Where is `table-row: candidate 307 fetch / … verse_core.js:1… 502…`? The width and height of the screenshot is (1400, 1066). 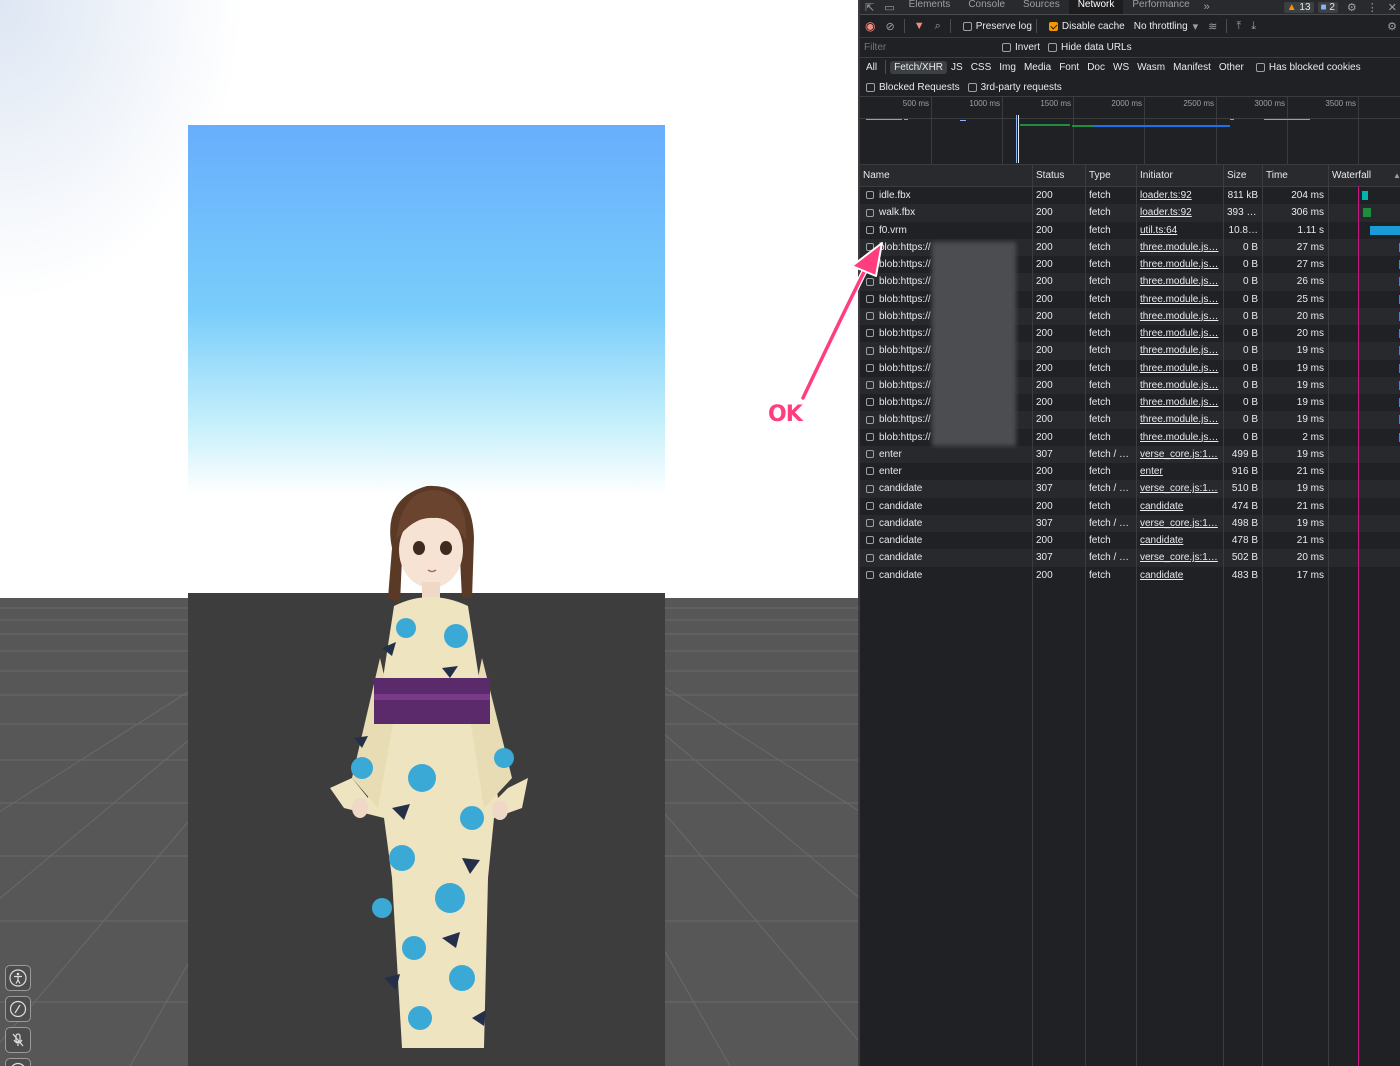
table-row: candidate 307 fetch / … verse_core.js:1… 502… is located at coordinates (1130, 558).